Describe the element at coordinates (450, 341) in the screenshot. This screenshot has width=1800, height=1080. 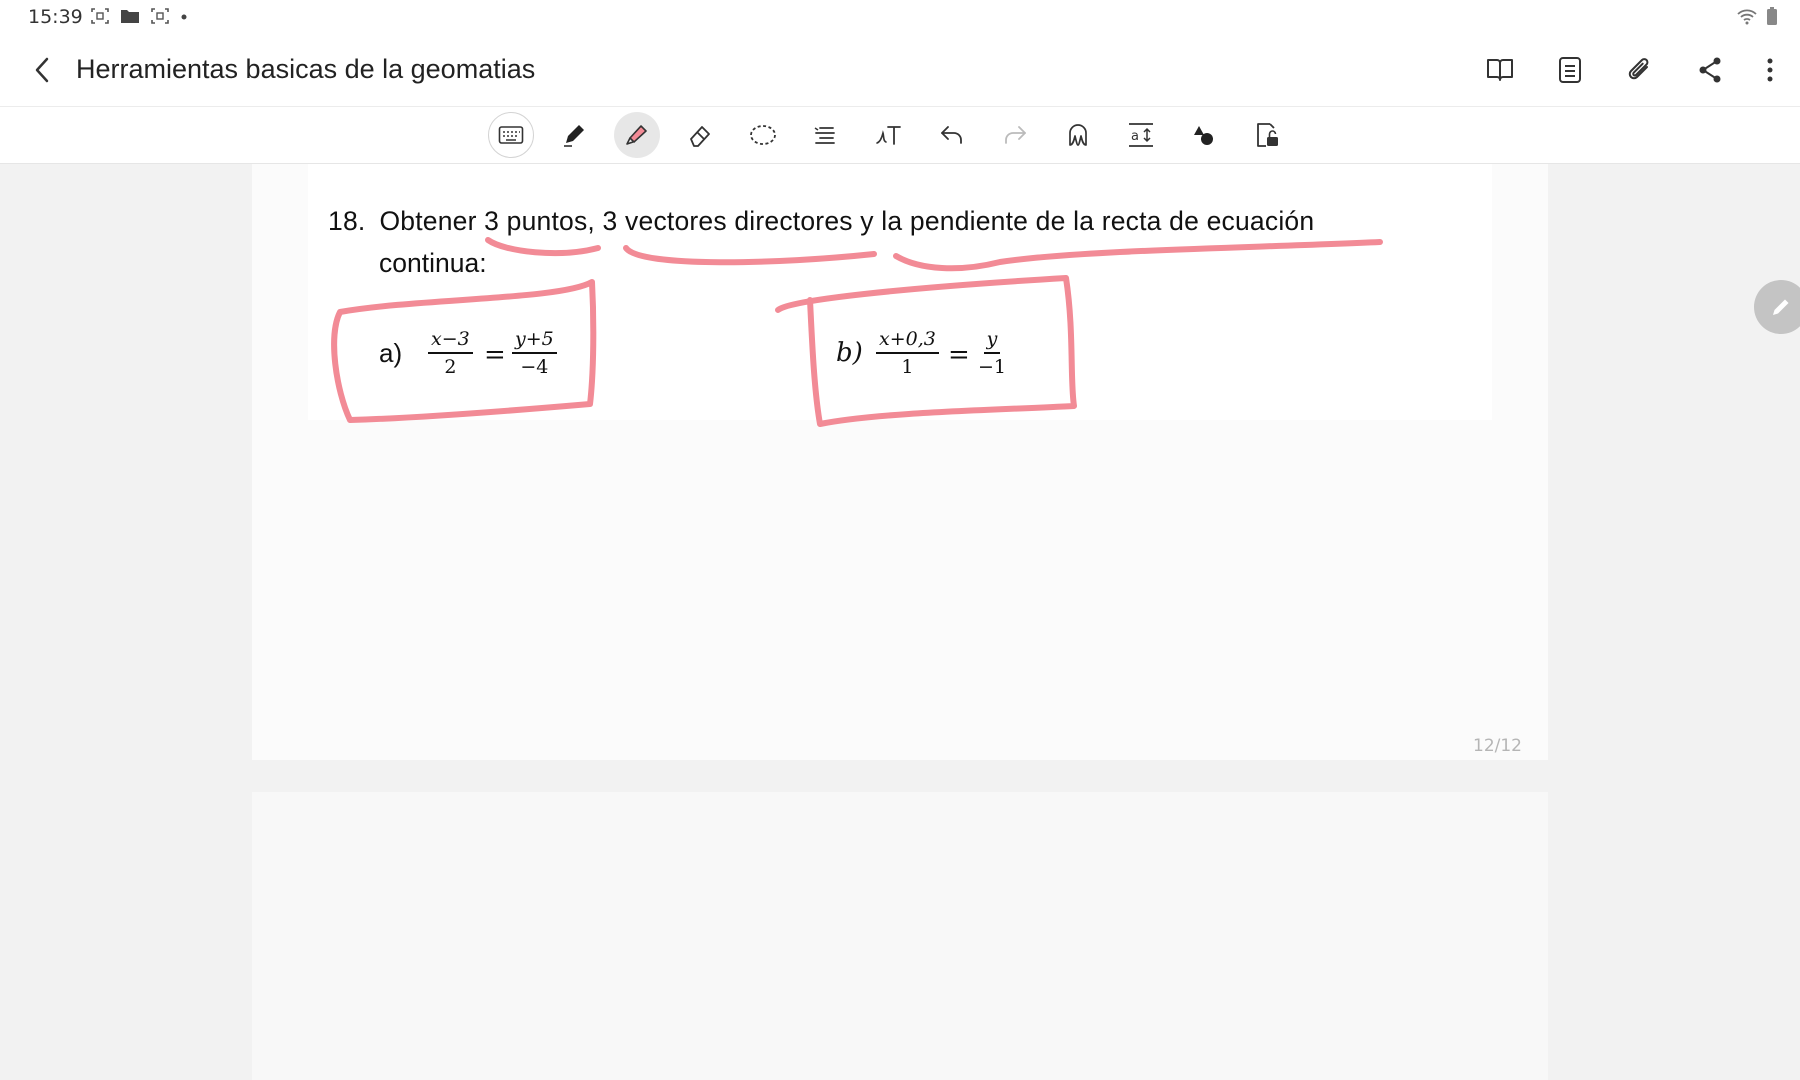
I see `fraction-numerator: x−3` at that location.